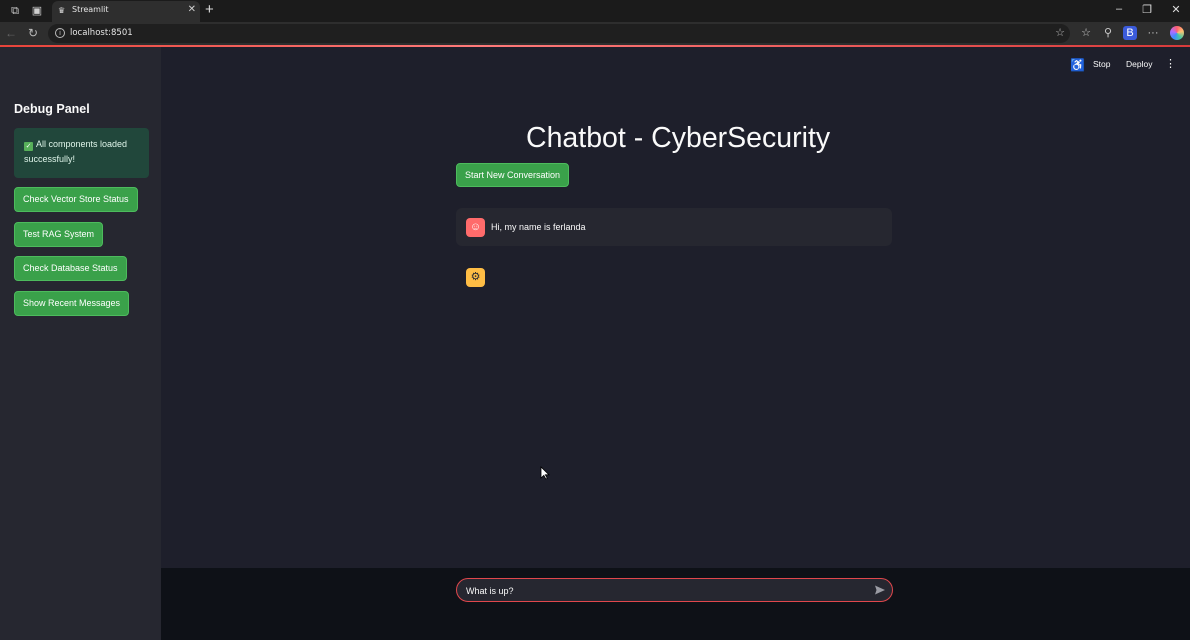 This screenshot has height=640, width=1190. What do you see at coordinates (37, 11) in the screenshot?
I see `vertical-tabs-icon: ▣` at bounding box center [37, 11].